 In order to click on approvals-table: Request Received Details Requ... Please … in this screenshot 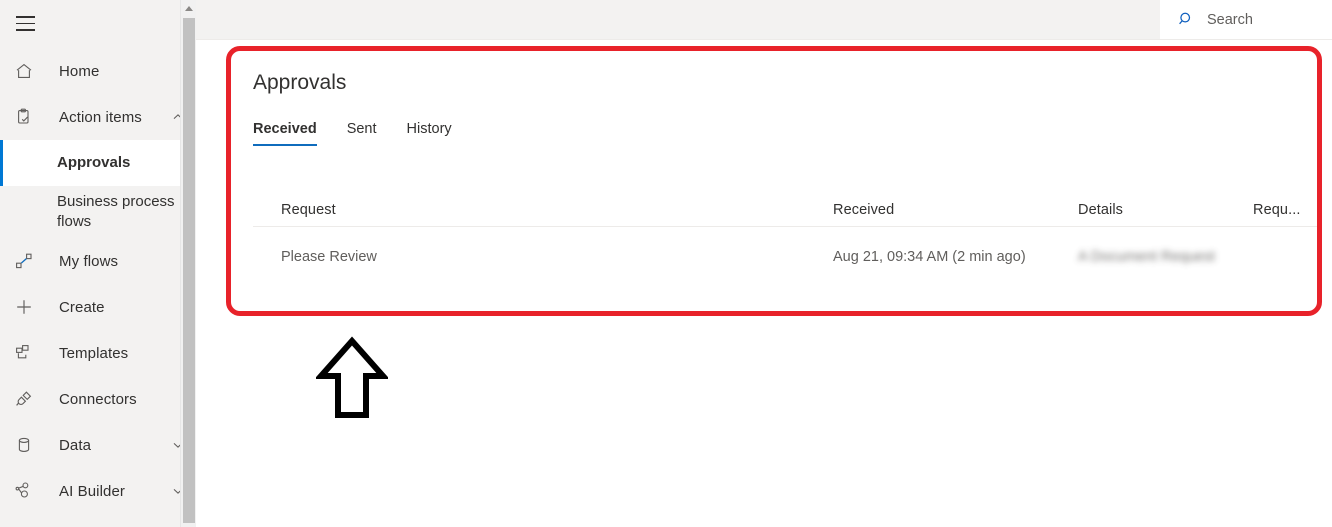, I will do `click(785, 240)`.